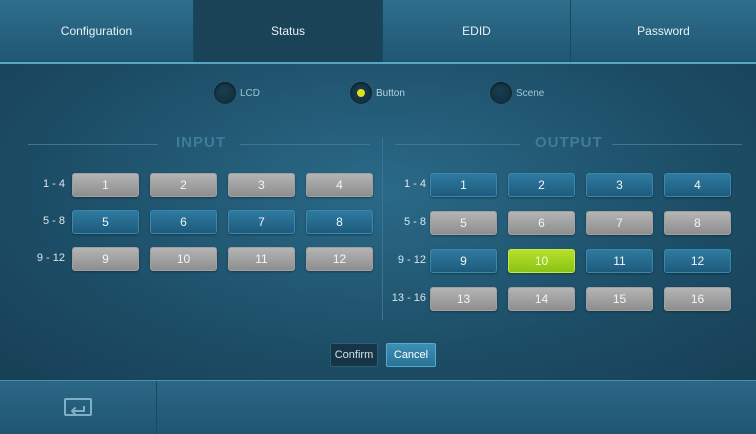 The image size is (756, 434). What do you see at coordinates (261, 222) in the screenshot?
I see `input-button-7: 7` at bounding box center [261, 222].